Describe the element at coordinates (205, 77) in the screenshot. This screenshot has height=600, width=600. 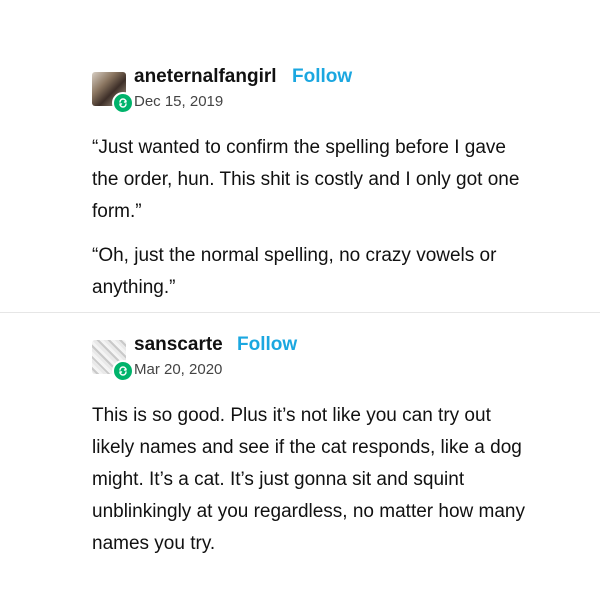
I see `username: aneternalfangirl` at that location.